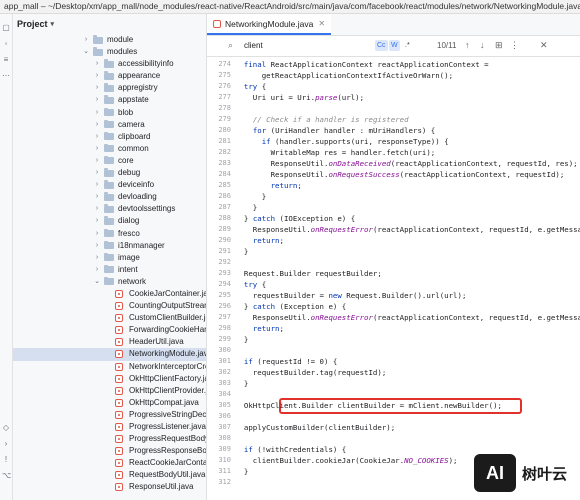 The width and height of the screenshot is (580, 500). Describe the element at coordinates (109, 379) in the screenshot. I see `tree-file-item: OkHttpClientFactory.java` at that location.